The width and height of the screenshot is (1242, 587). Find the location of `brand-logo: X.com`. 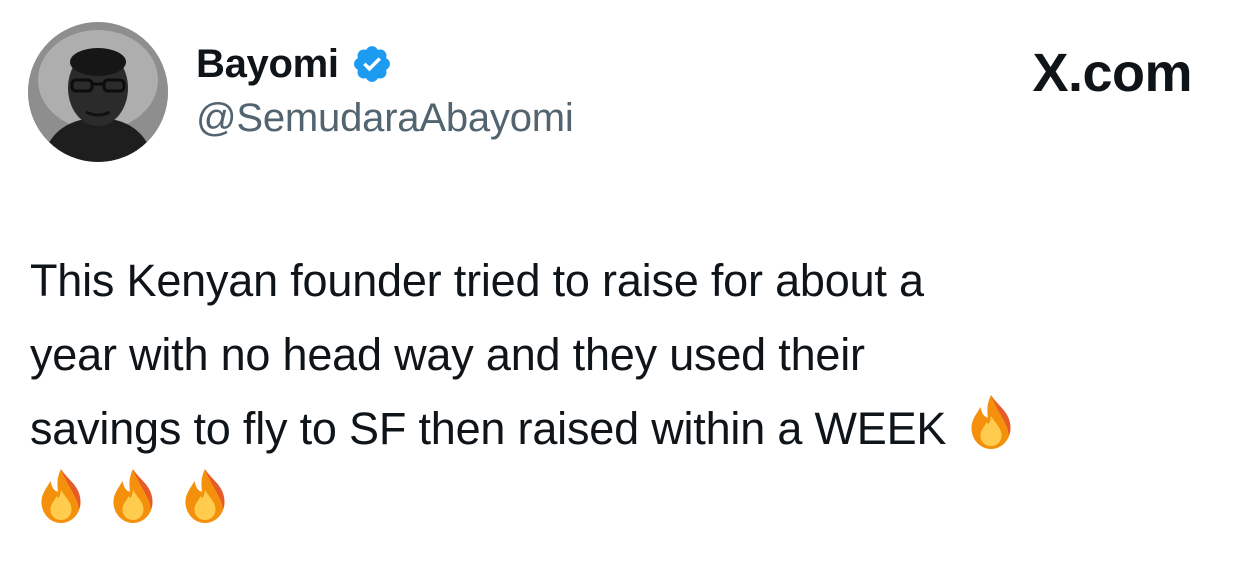

brand-logo: X.com is located at coordinates (1112, 73).